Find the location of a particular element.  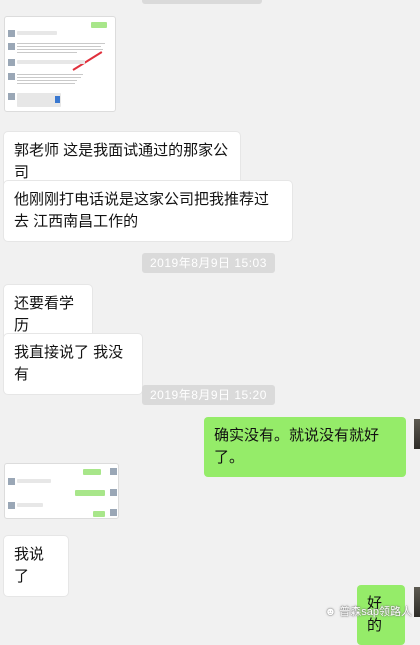

chat-message: 我直接说了 我没有 is located at coordinates (73, 364).